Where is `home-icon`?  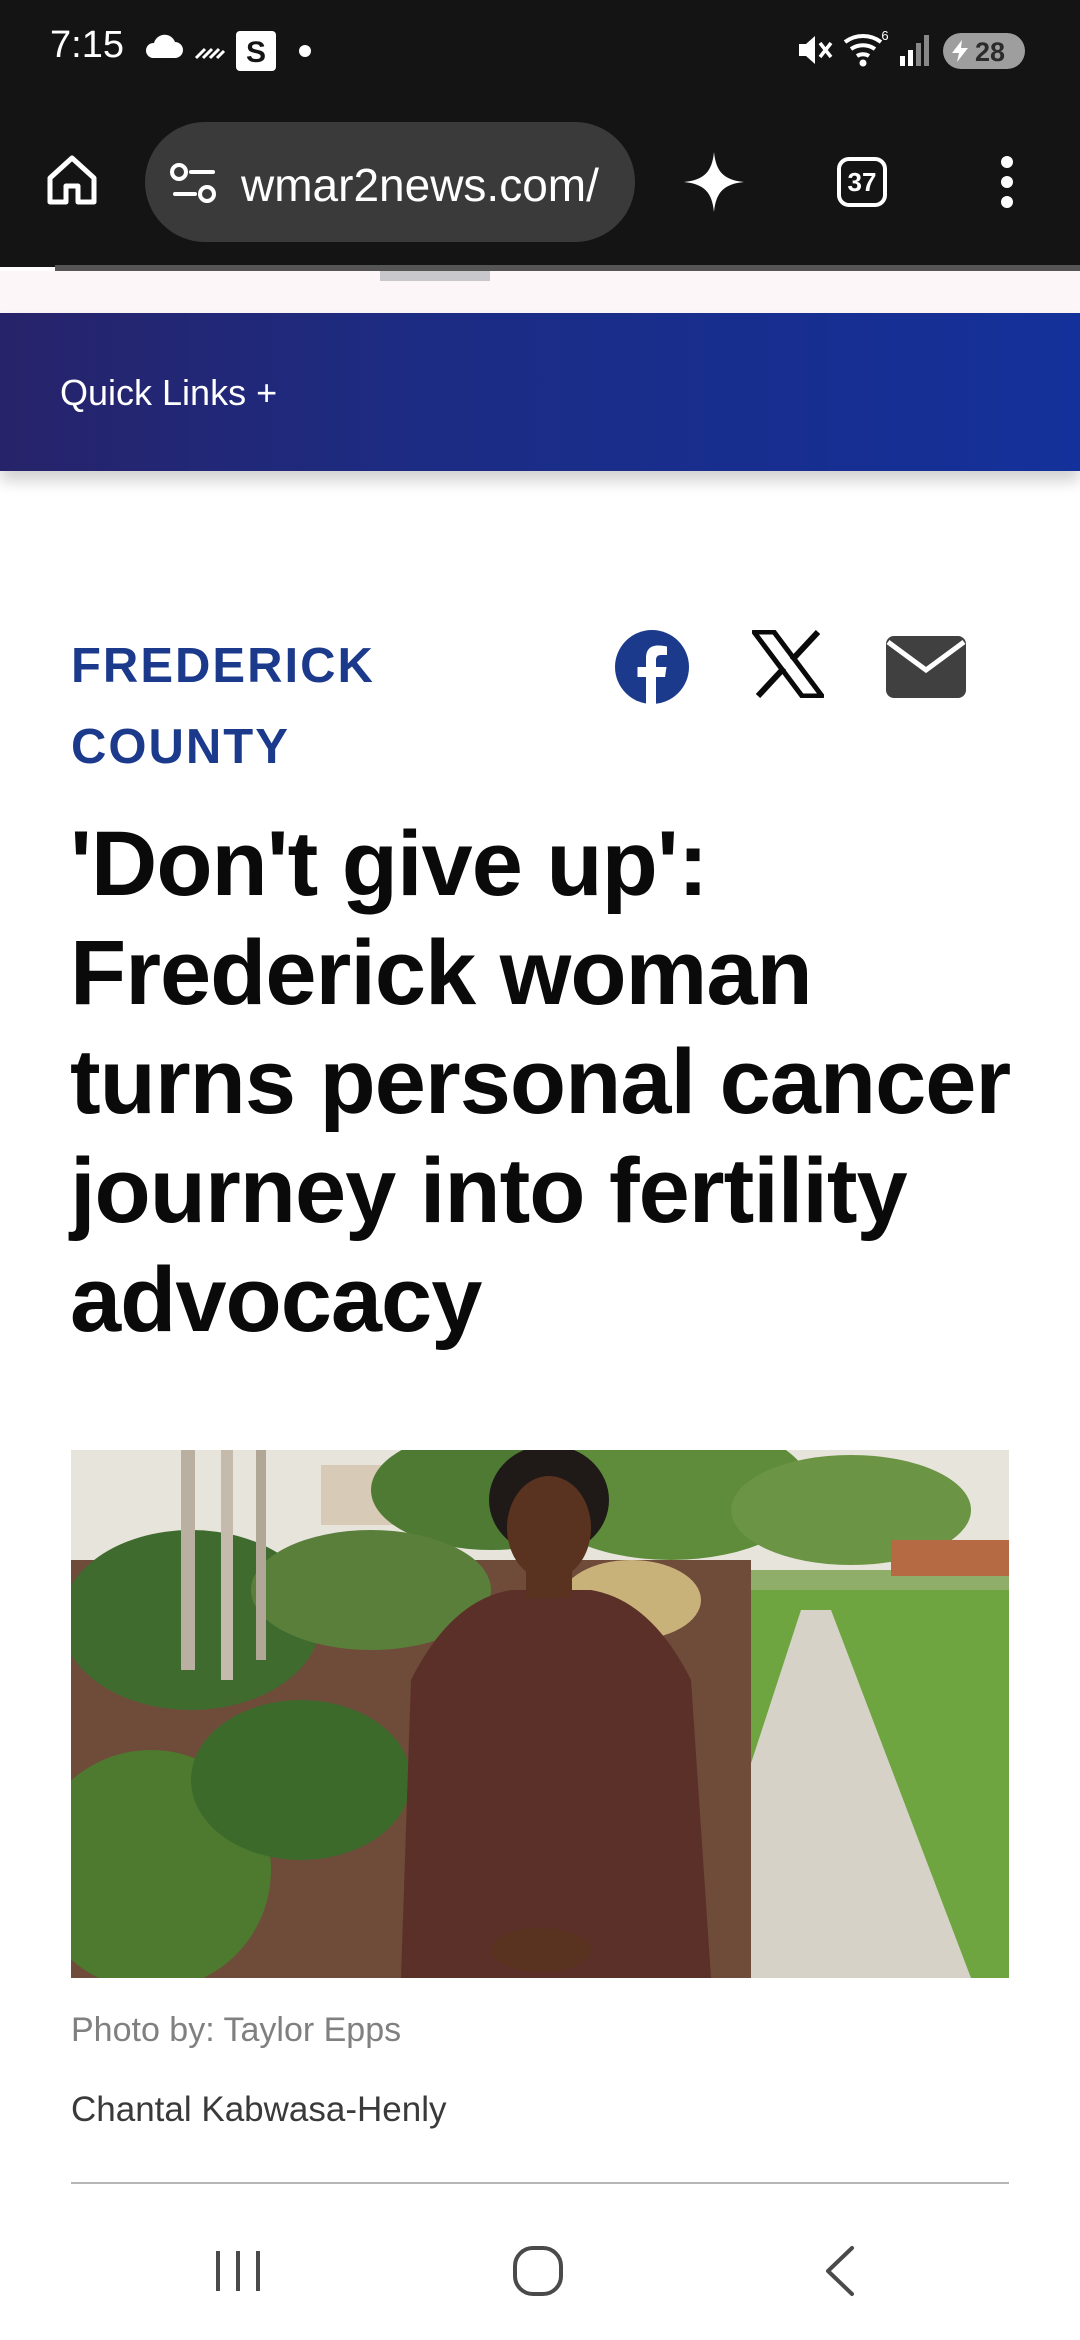 home-icon is located at coordinates (72, 180).